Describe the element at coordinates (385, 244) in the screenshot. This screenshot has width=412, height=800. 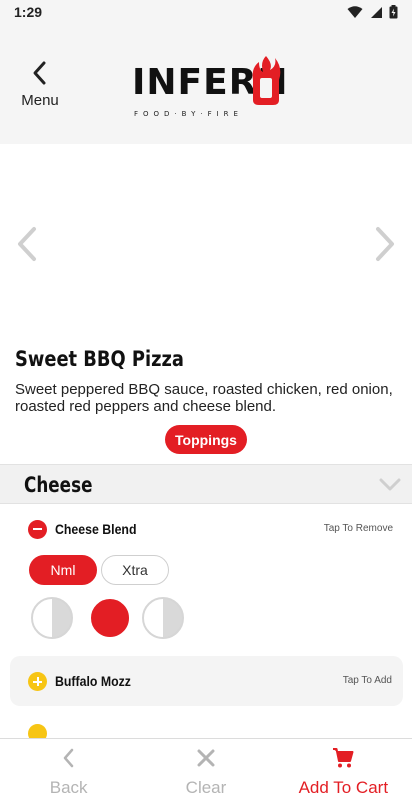
I see `chevron-right-icon` at that location.